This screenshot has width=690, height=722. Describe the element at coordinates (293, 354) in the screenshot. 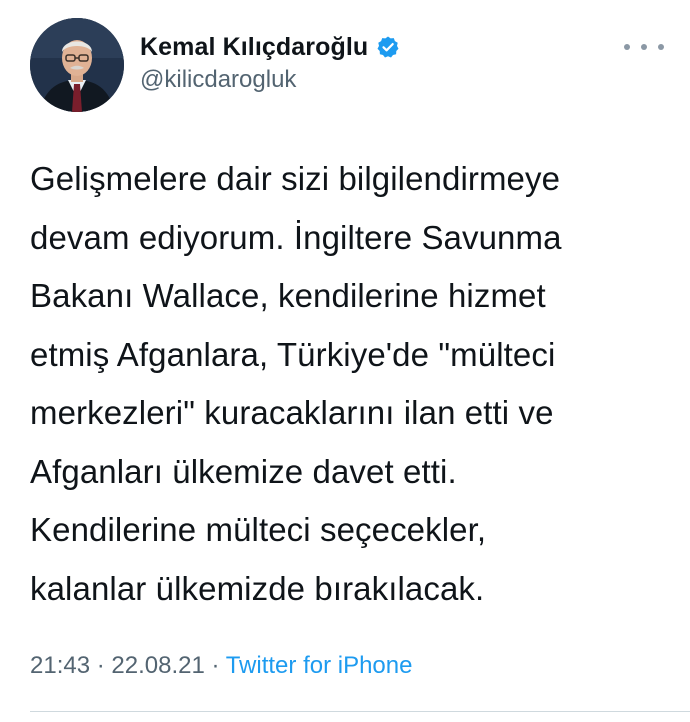

I see `tweet-text-line: etmiş Afganlara, Türkiye'de "mülteci` at that location.